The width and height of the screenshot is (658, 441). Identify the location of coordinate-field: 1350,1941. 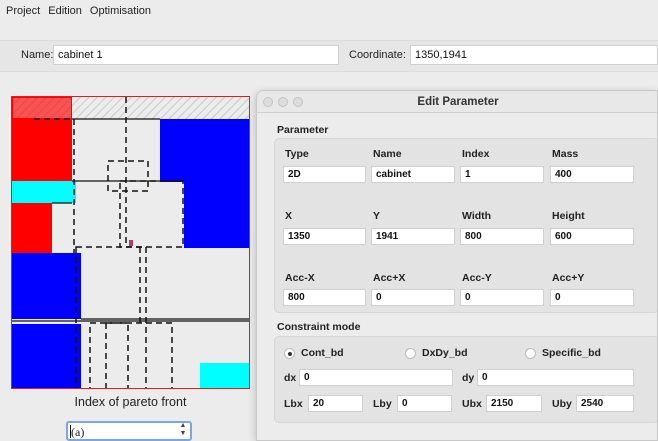
(534, 55).